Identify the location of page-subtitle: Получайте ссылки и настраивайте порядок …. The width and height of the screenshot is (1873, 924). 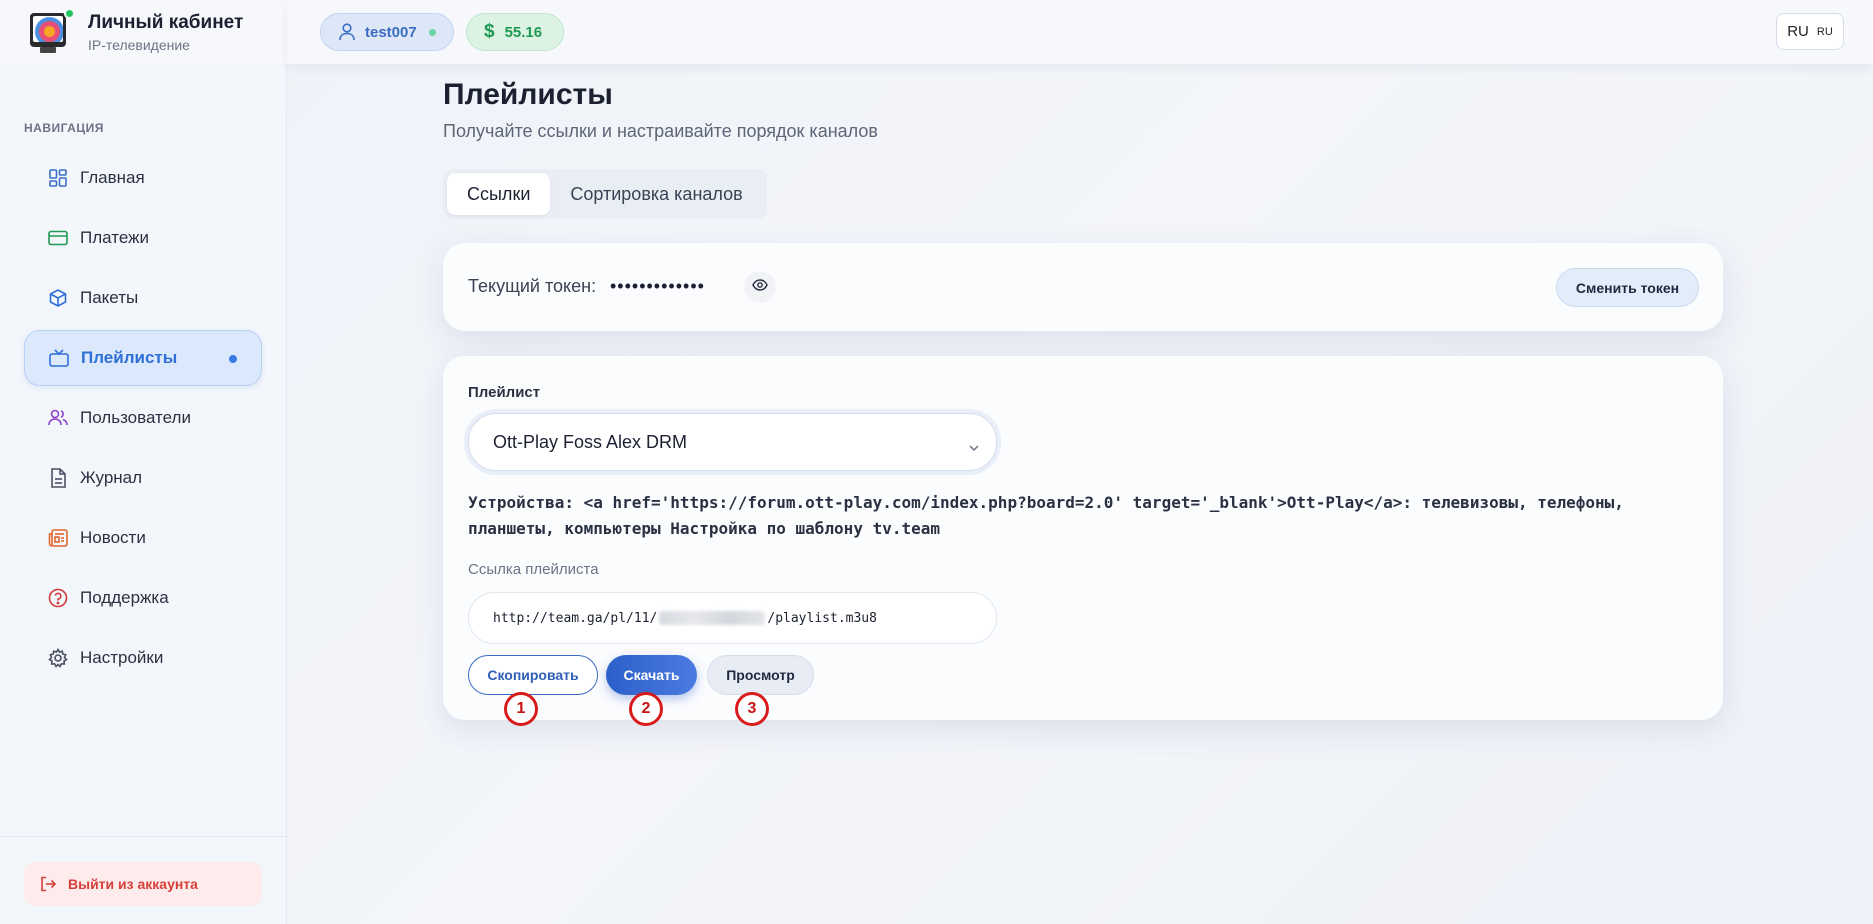
(660, 131).